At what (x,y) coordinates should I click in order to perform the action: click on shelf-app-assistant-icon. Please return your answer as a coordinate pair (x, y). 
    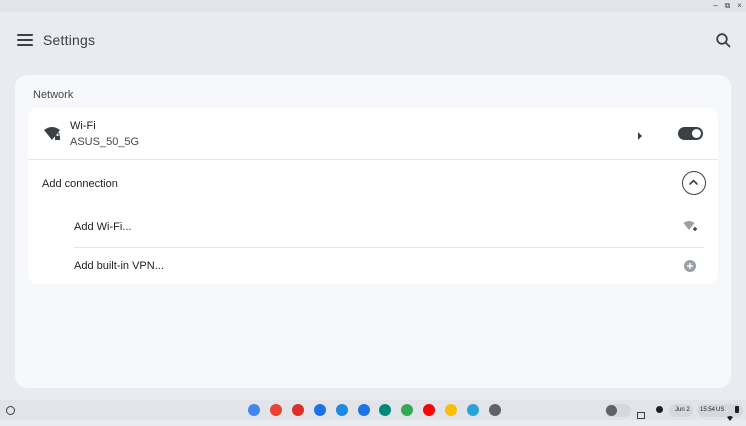
    Looking at the image, I should click on (254, 410).